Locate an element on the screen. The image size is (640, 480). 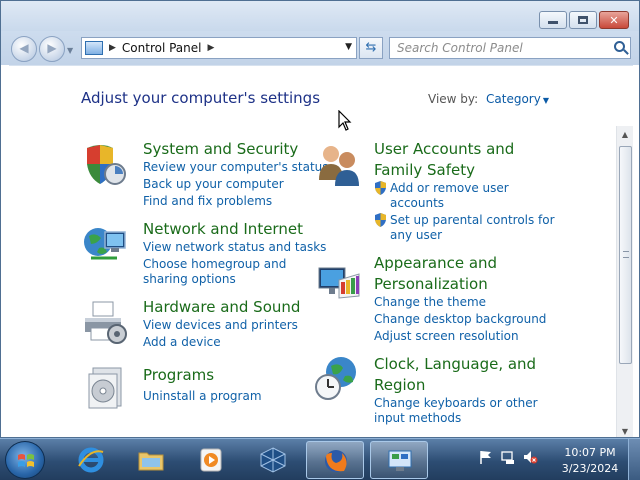
category-hardware-and-sound: Hardware and Sound is located at coordinates (221, 307).